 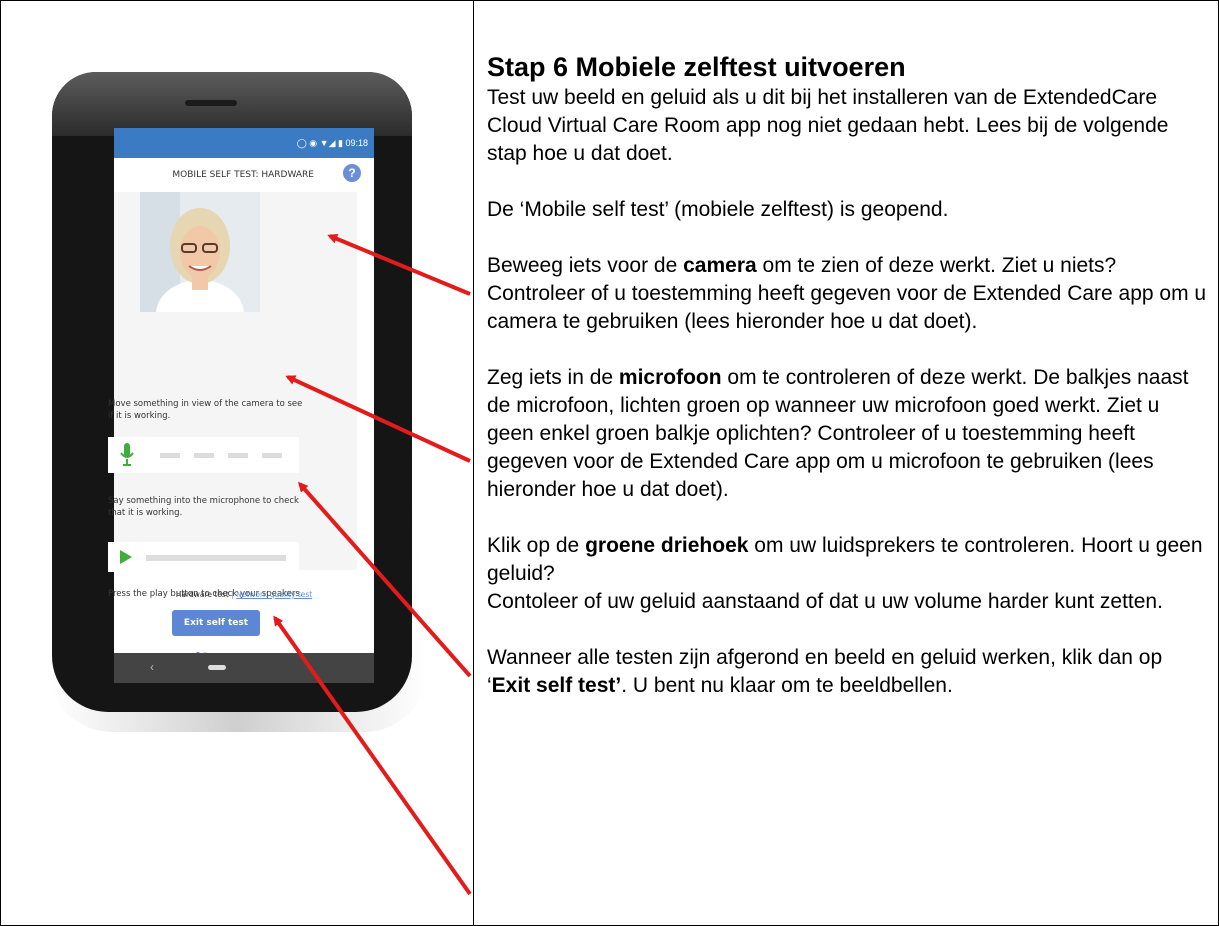 I want to click on android-nav-bar: ‹, so click(x=244, y=668).